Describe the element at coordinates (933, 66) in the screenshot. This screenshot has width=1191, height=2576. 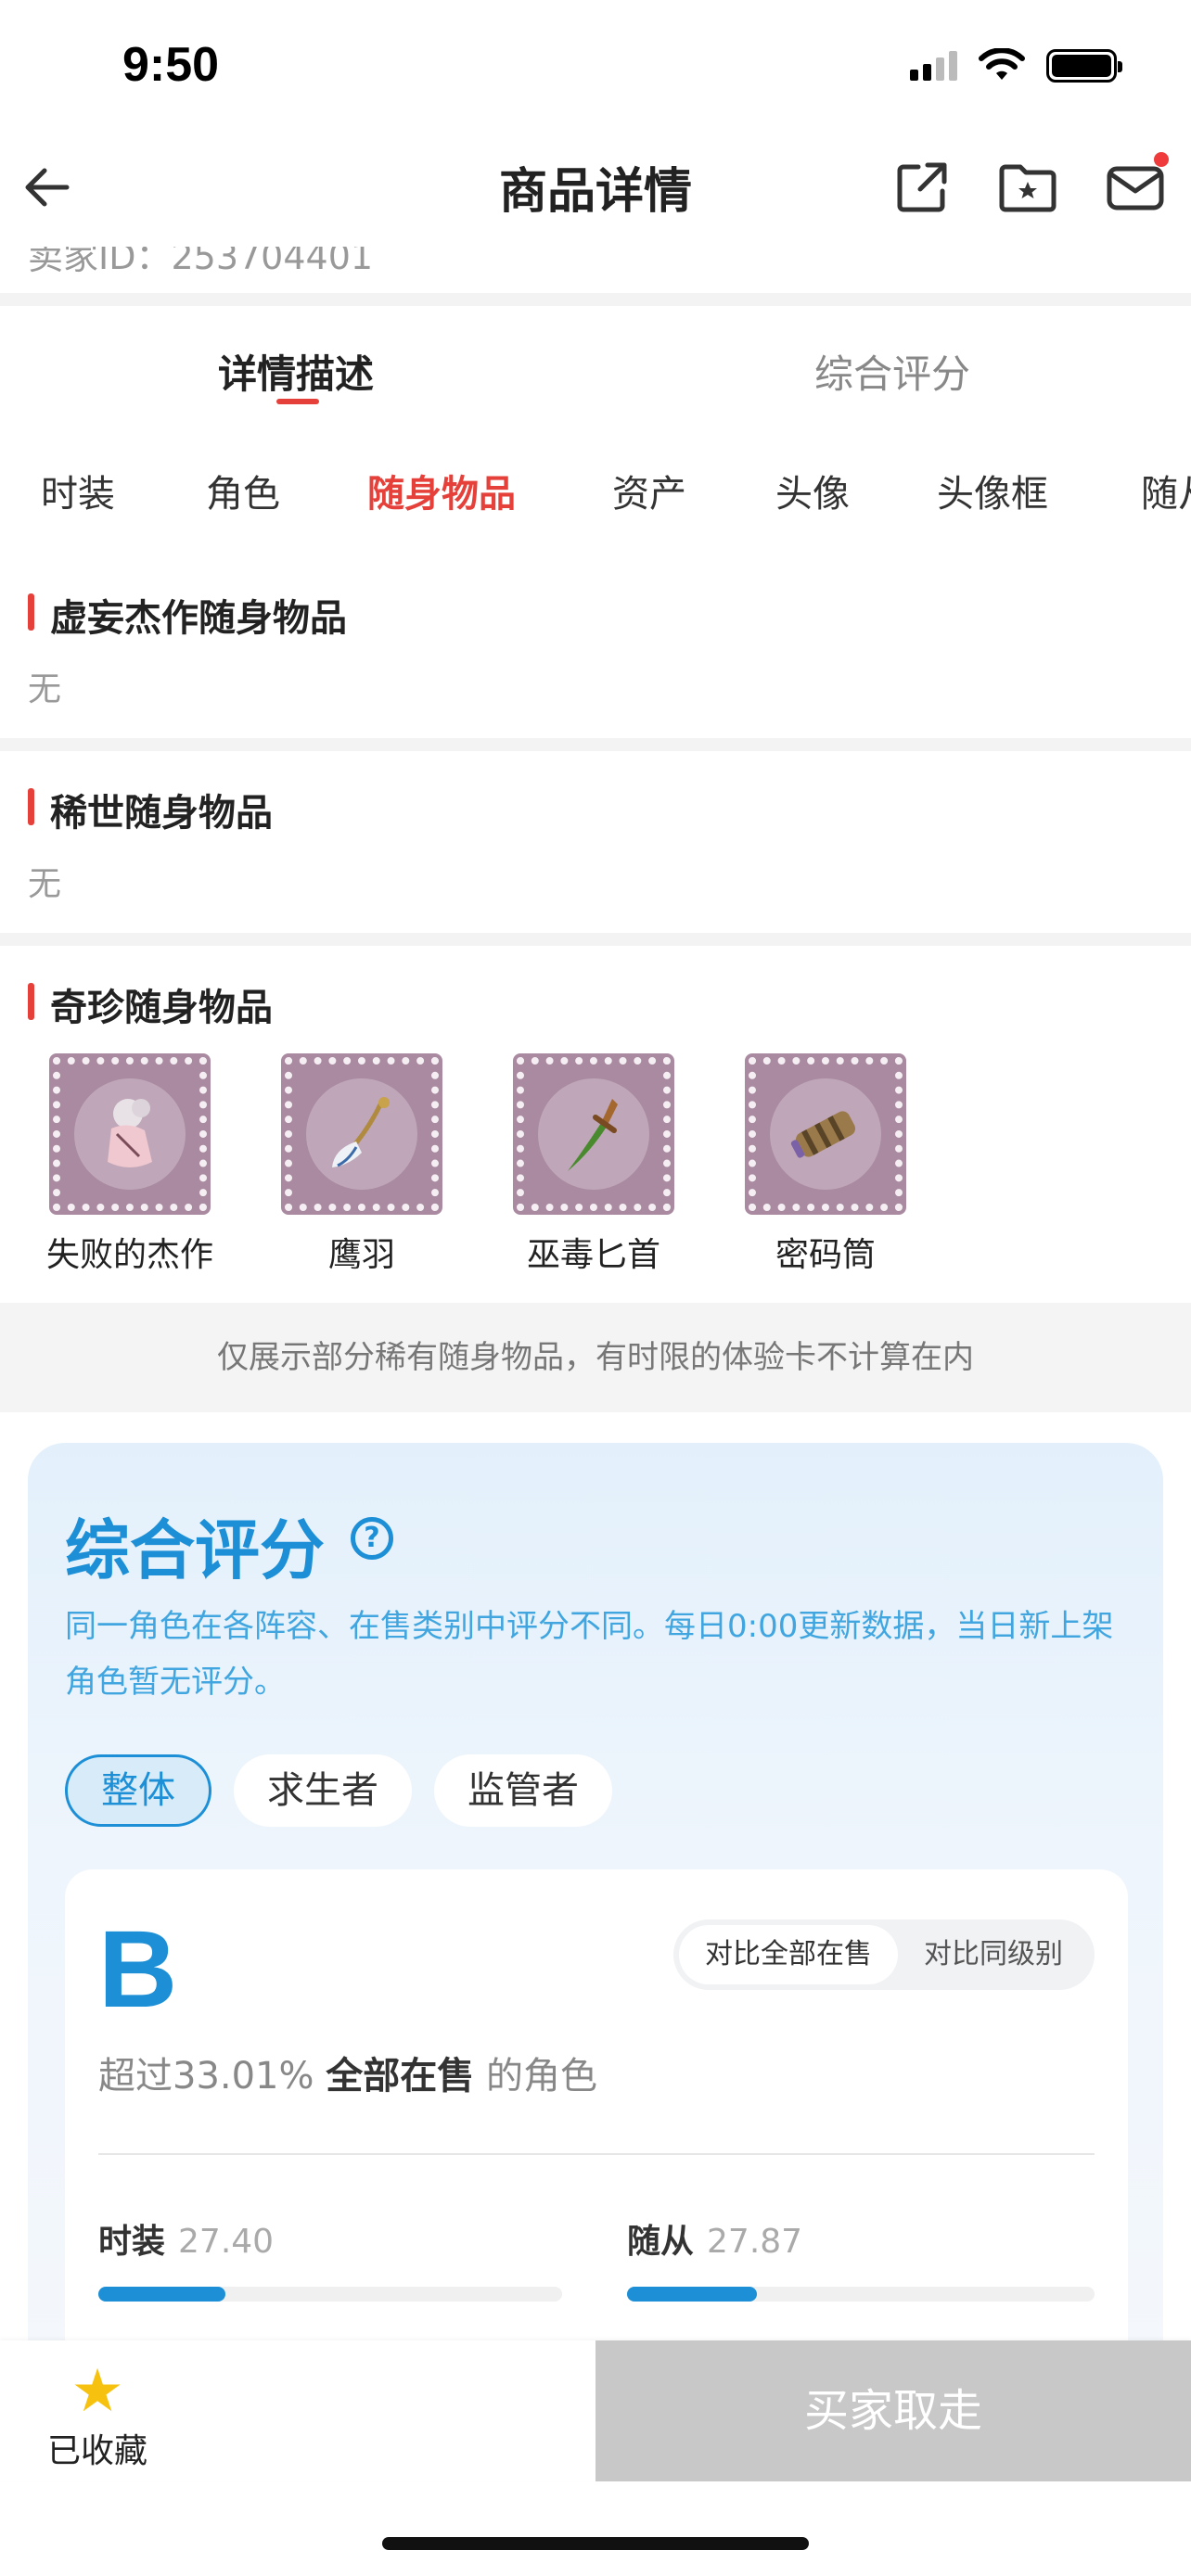
I see `cellular-signal-icon` at that location.